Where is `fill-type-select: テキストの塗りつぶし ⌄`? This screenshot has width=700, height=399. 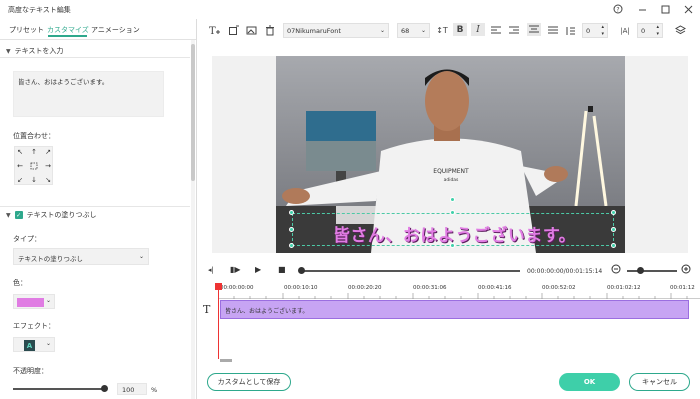
fill-type-select: テキストの塗りつぶし ⌄ is located at coordinates (81, 256).